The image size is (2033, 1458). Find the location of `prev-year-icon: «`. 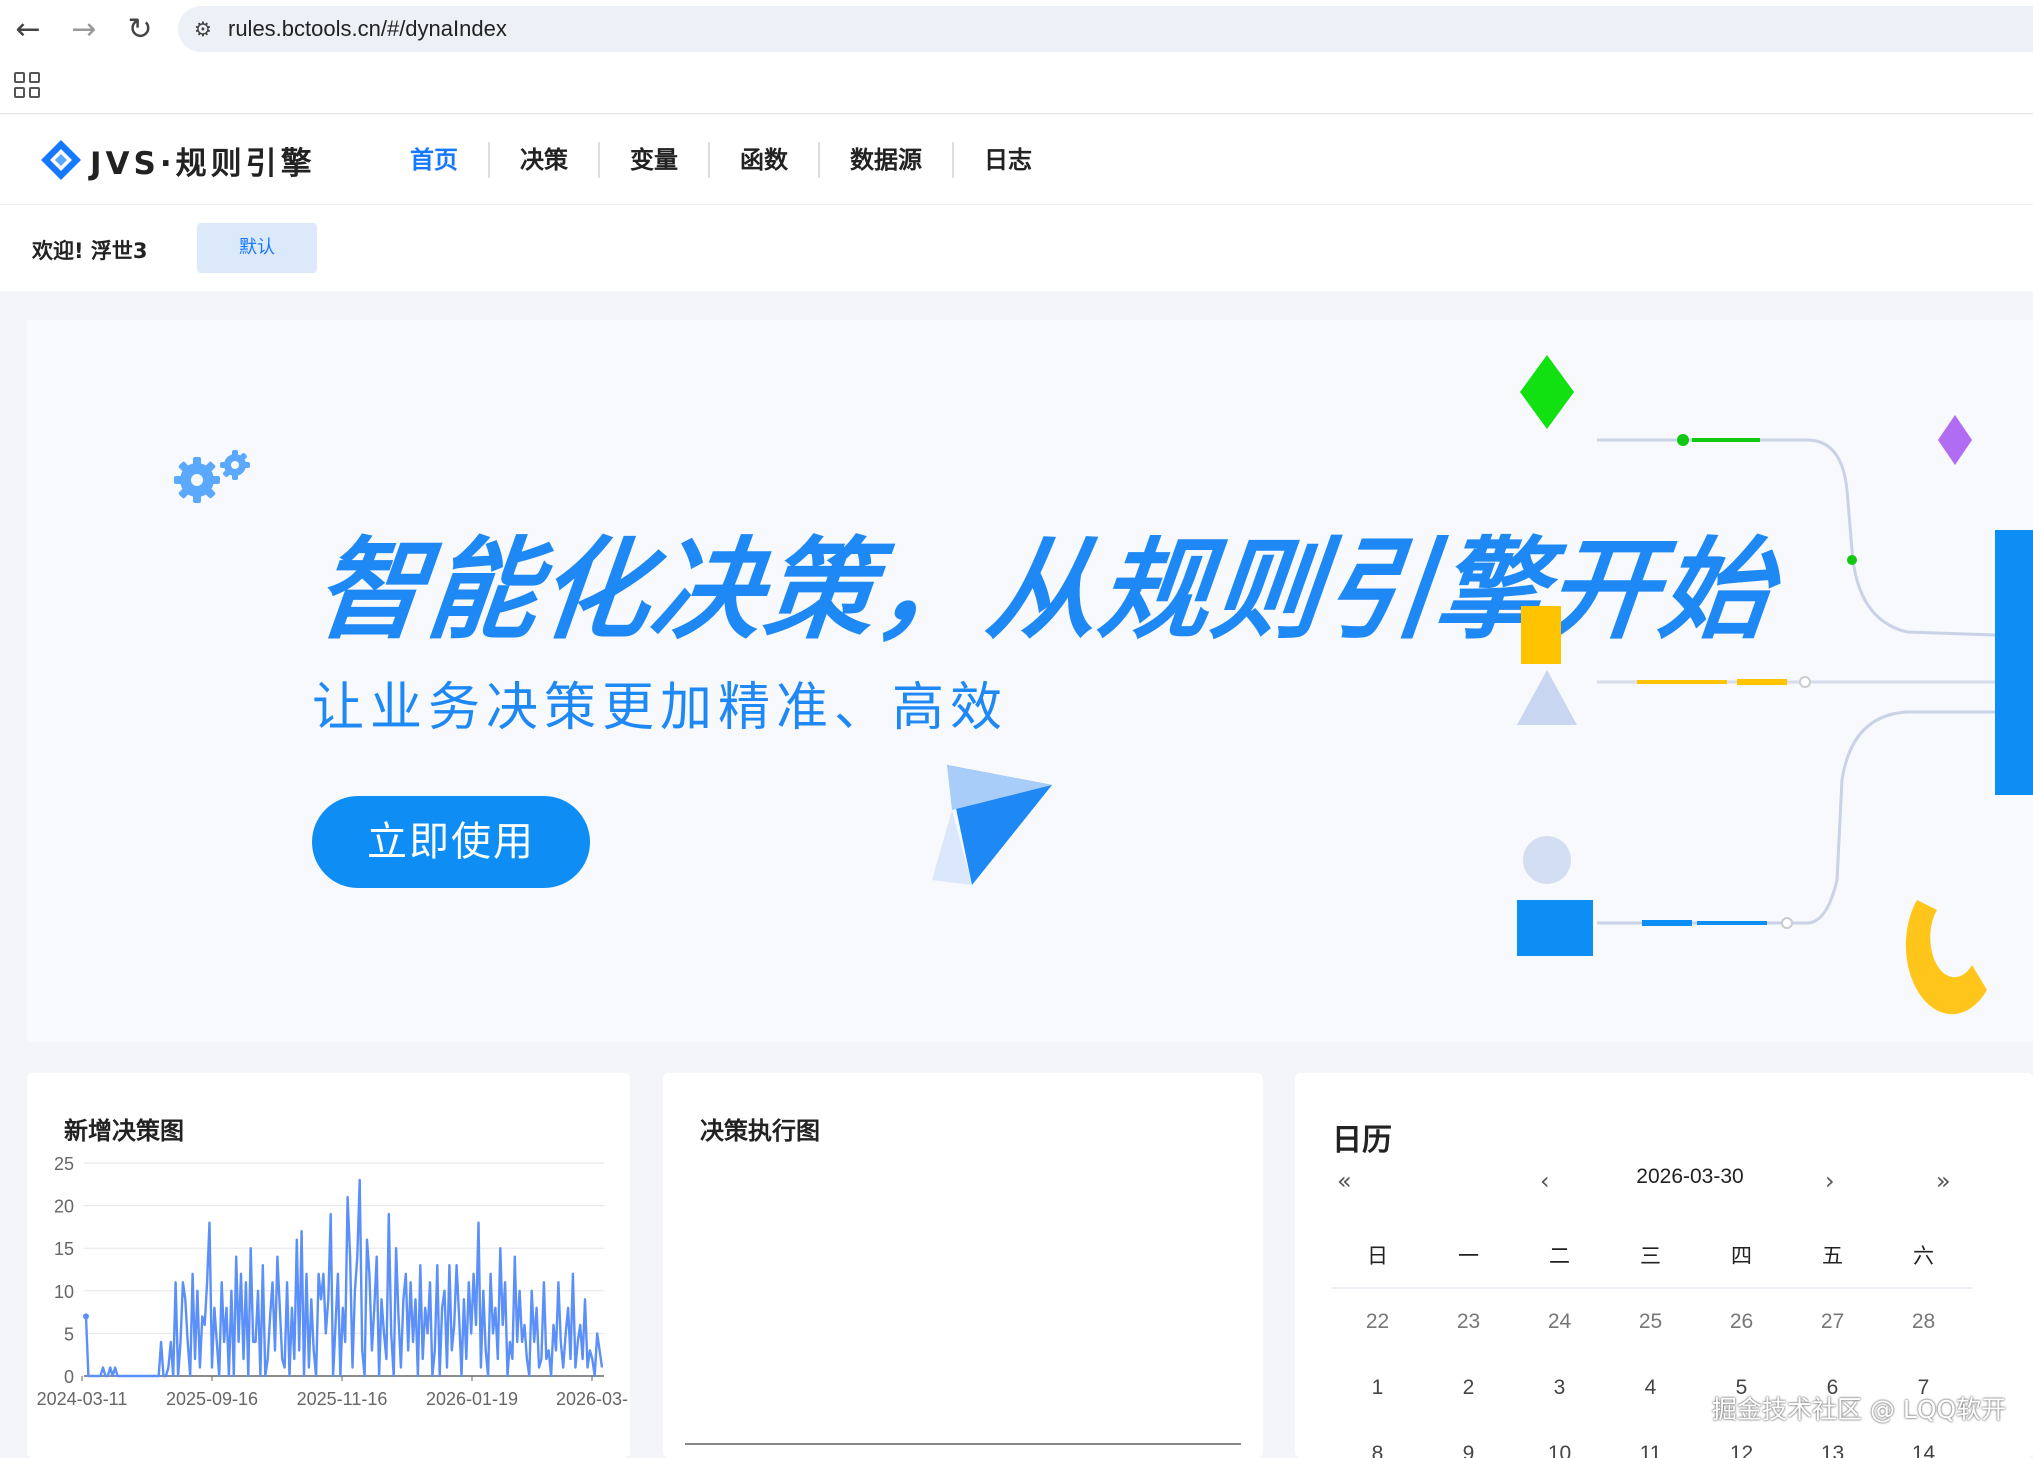

prev-year-icon: « is located at coordinates (1344, 1181).